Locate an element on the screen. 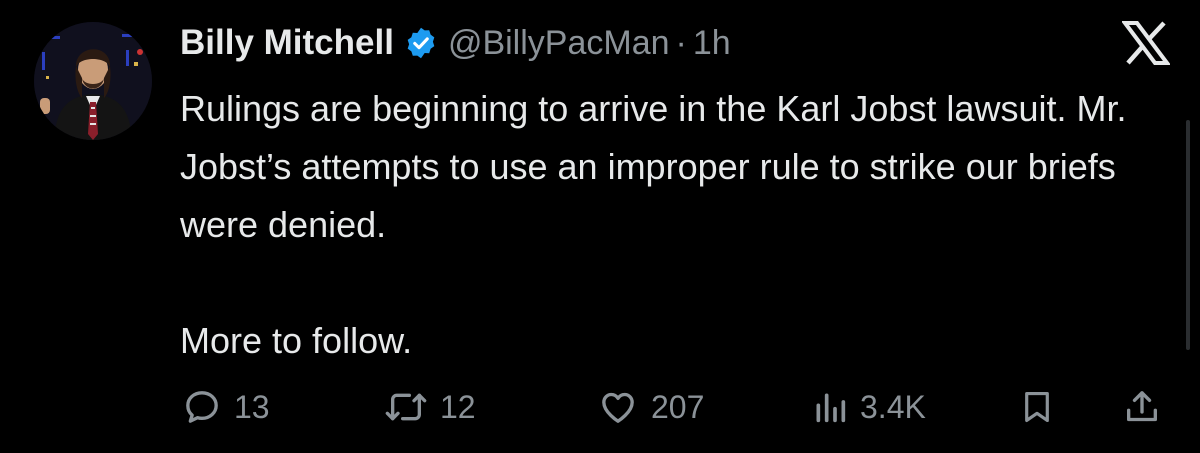 The width and height of the screenshot is (1200, 453). tweet-header: Billy Mitchell @BillyPacMan · 1h is located at coordinates (455, 43).